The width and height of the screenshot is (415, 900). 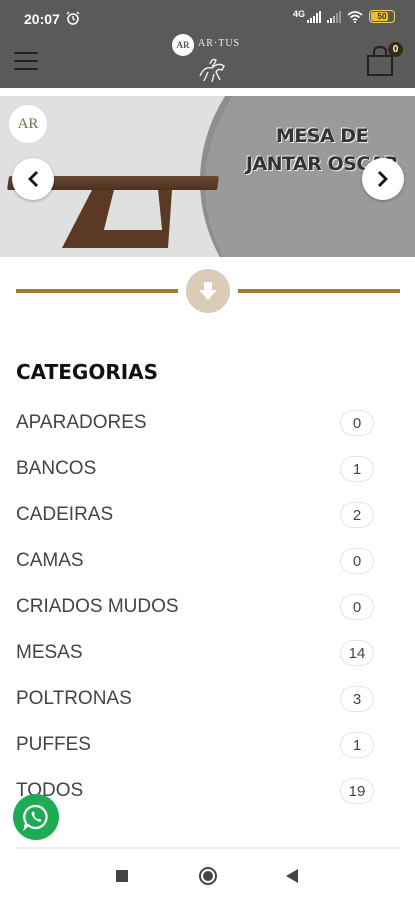 What do you see at coordinates (395, 49) in the screenshot?
I see `cart-count-badge: 0` at bounding box center [395, 49].